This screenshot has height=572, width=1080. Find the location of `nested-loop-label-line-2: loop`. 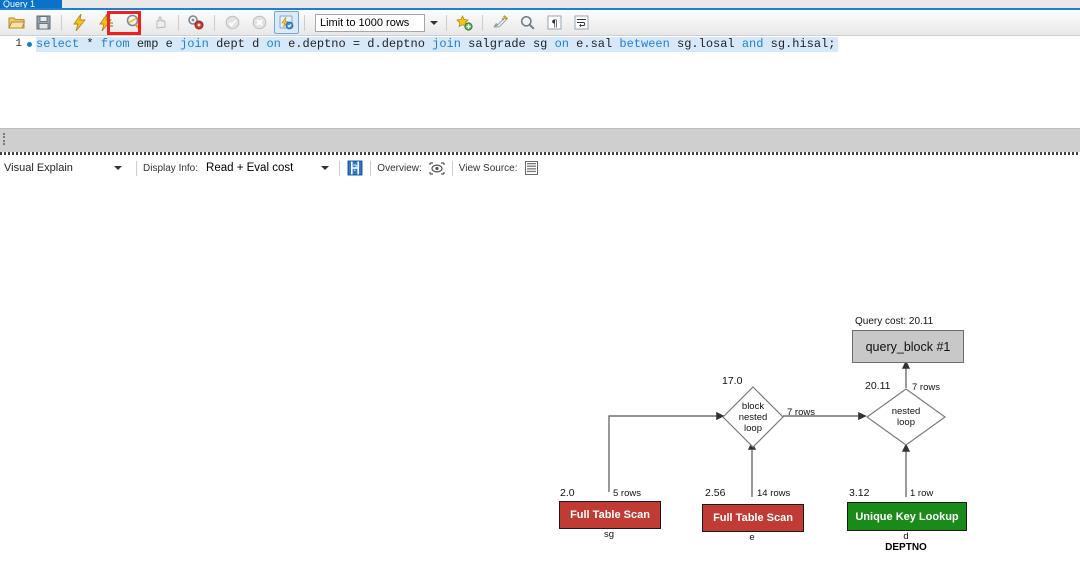

nested-loop-label-line-2: loop is located at coordinates (906, 422).